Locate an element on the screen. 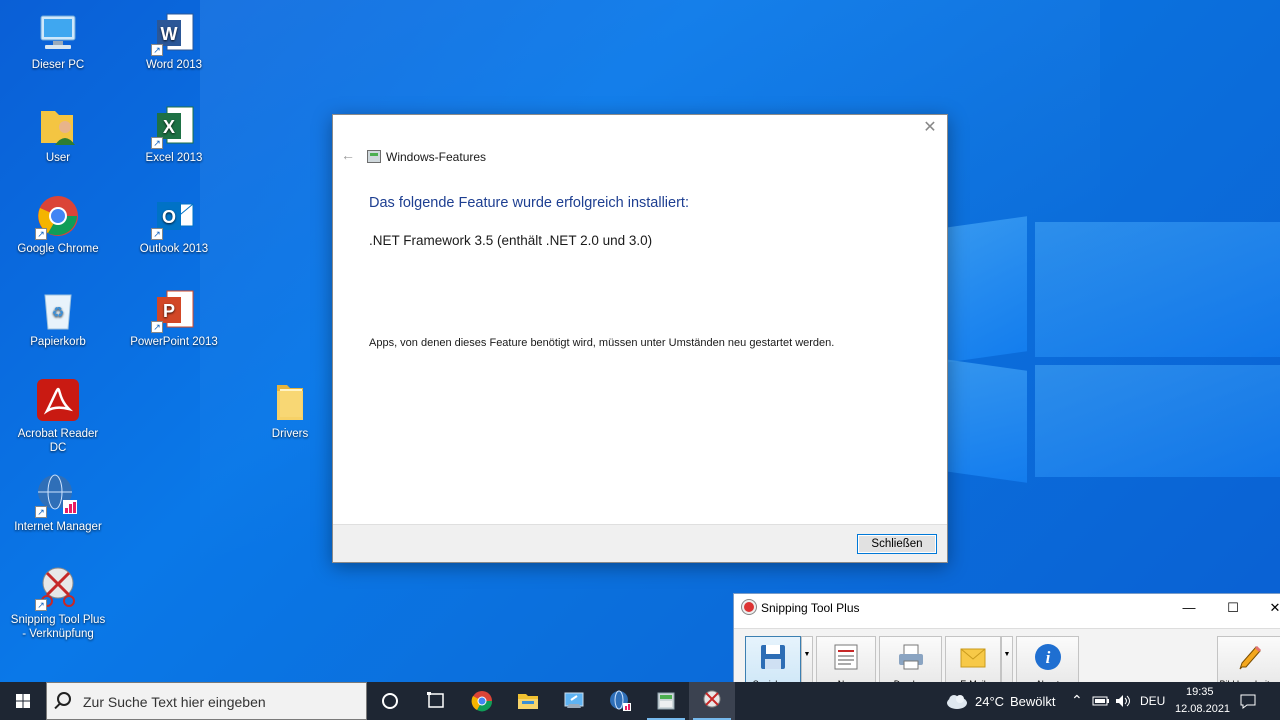  file-explorer-icon is located at coordinates (528, 701).